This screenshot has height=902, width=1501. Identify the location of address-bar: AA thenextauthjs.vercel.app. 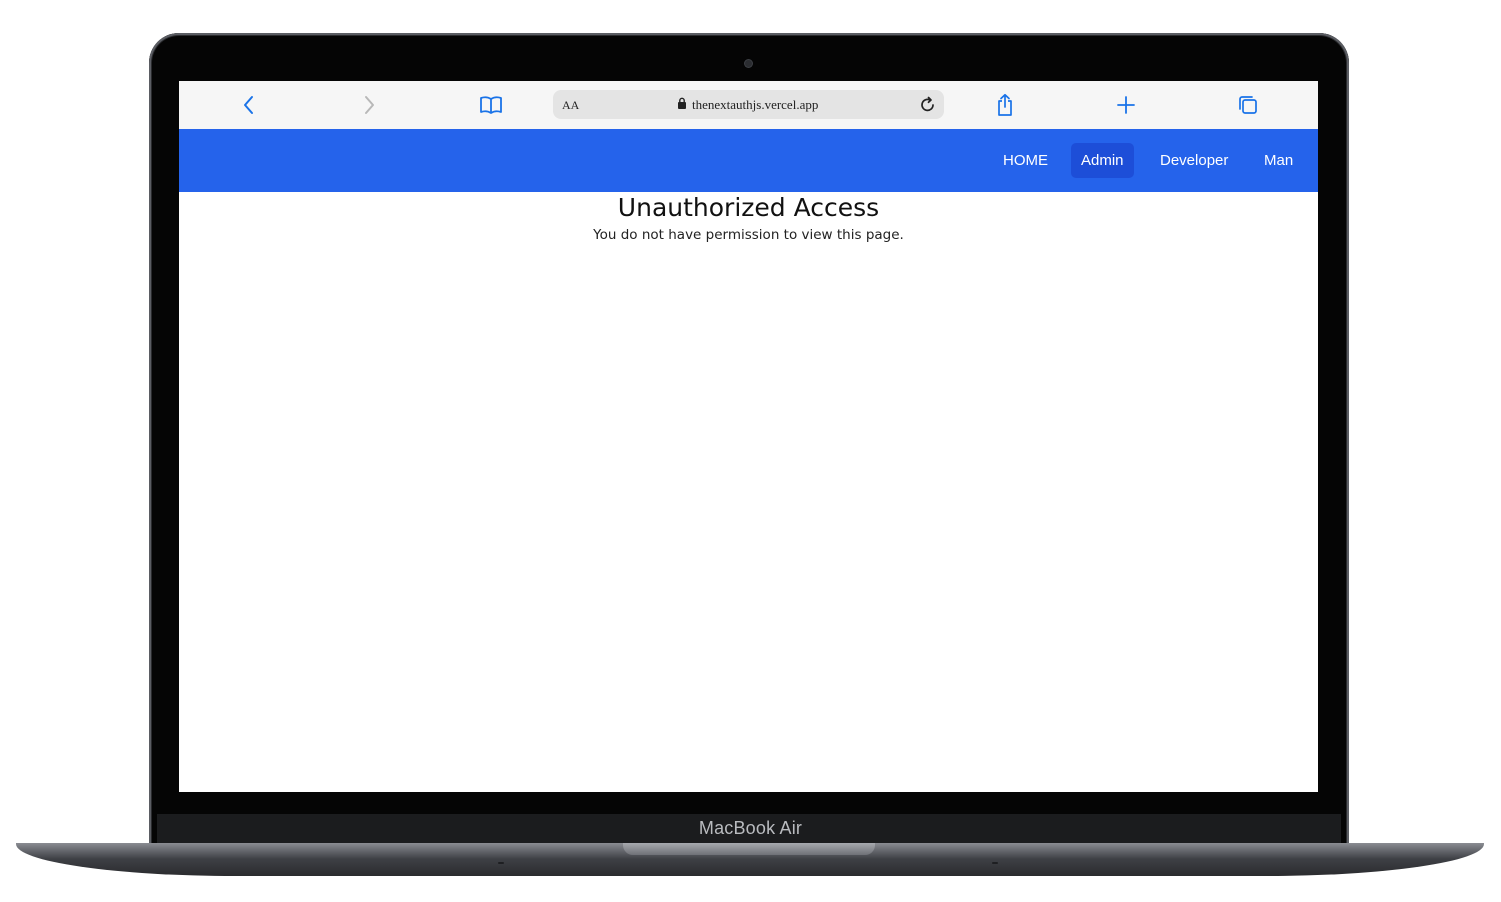
(748, 104).